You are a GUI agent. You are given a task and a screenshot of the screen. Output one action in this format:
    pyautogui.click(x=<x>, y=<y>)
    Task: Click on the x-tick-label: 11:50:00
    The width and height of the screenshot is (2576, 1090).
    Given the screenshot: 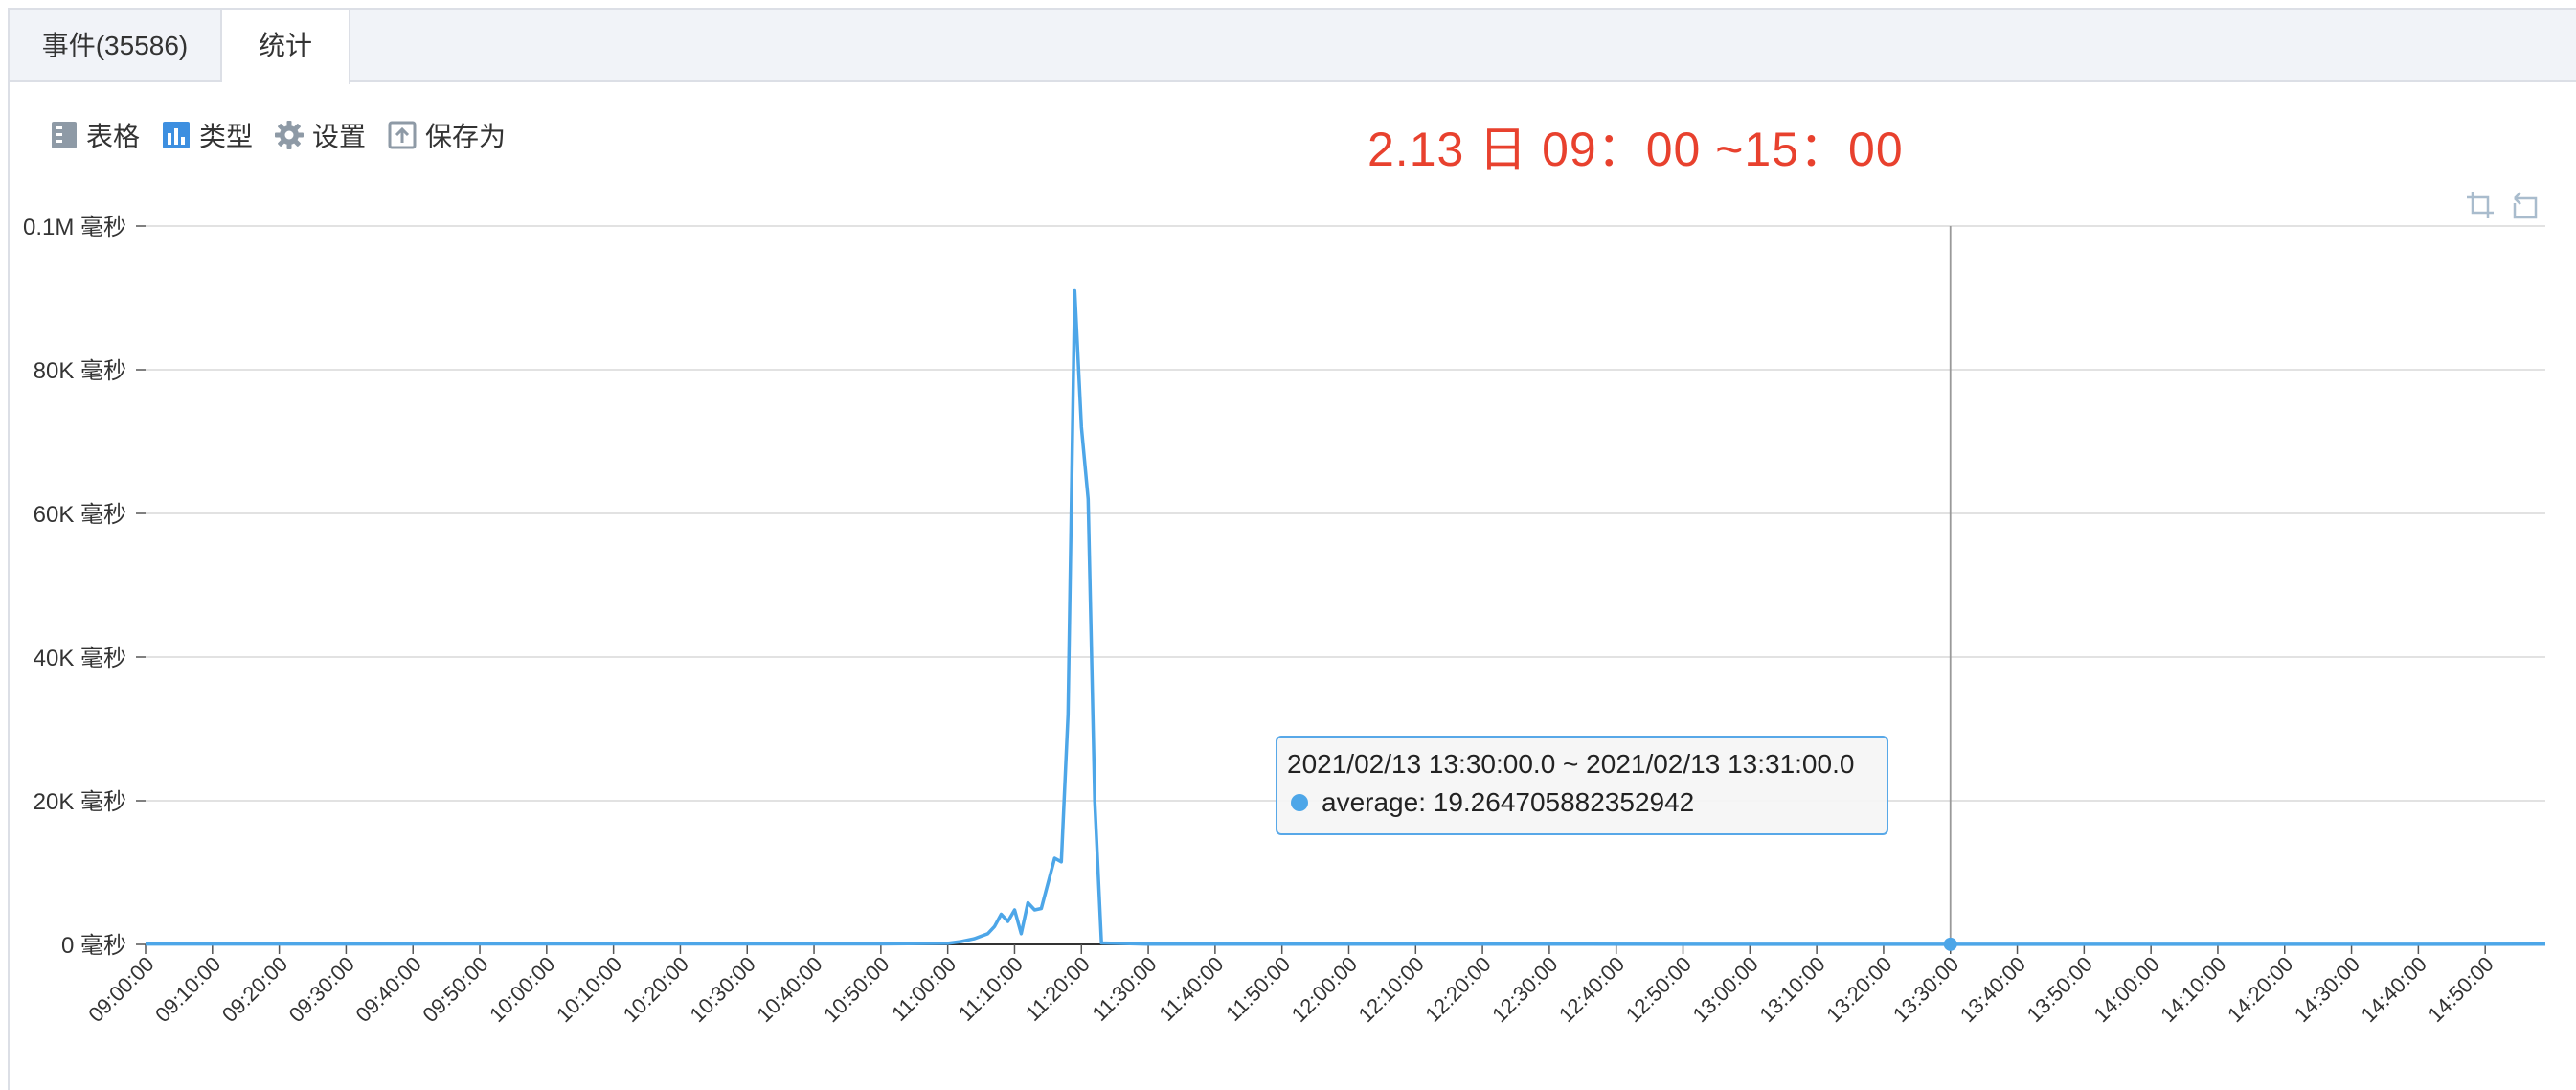 What is the action you would take?
    pyautogui.click(x=1258, y=989)
    